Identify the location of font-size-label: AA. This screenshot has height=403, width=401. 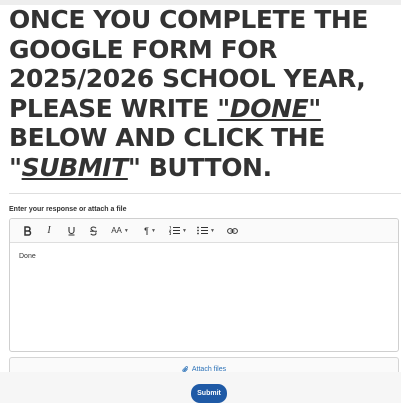
(116, 230).